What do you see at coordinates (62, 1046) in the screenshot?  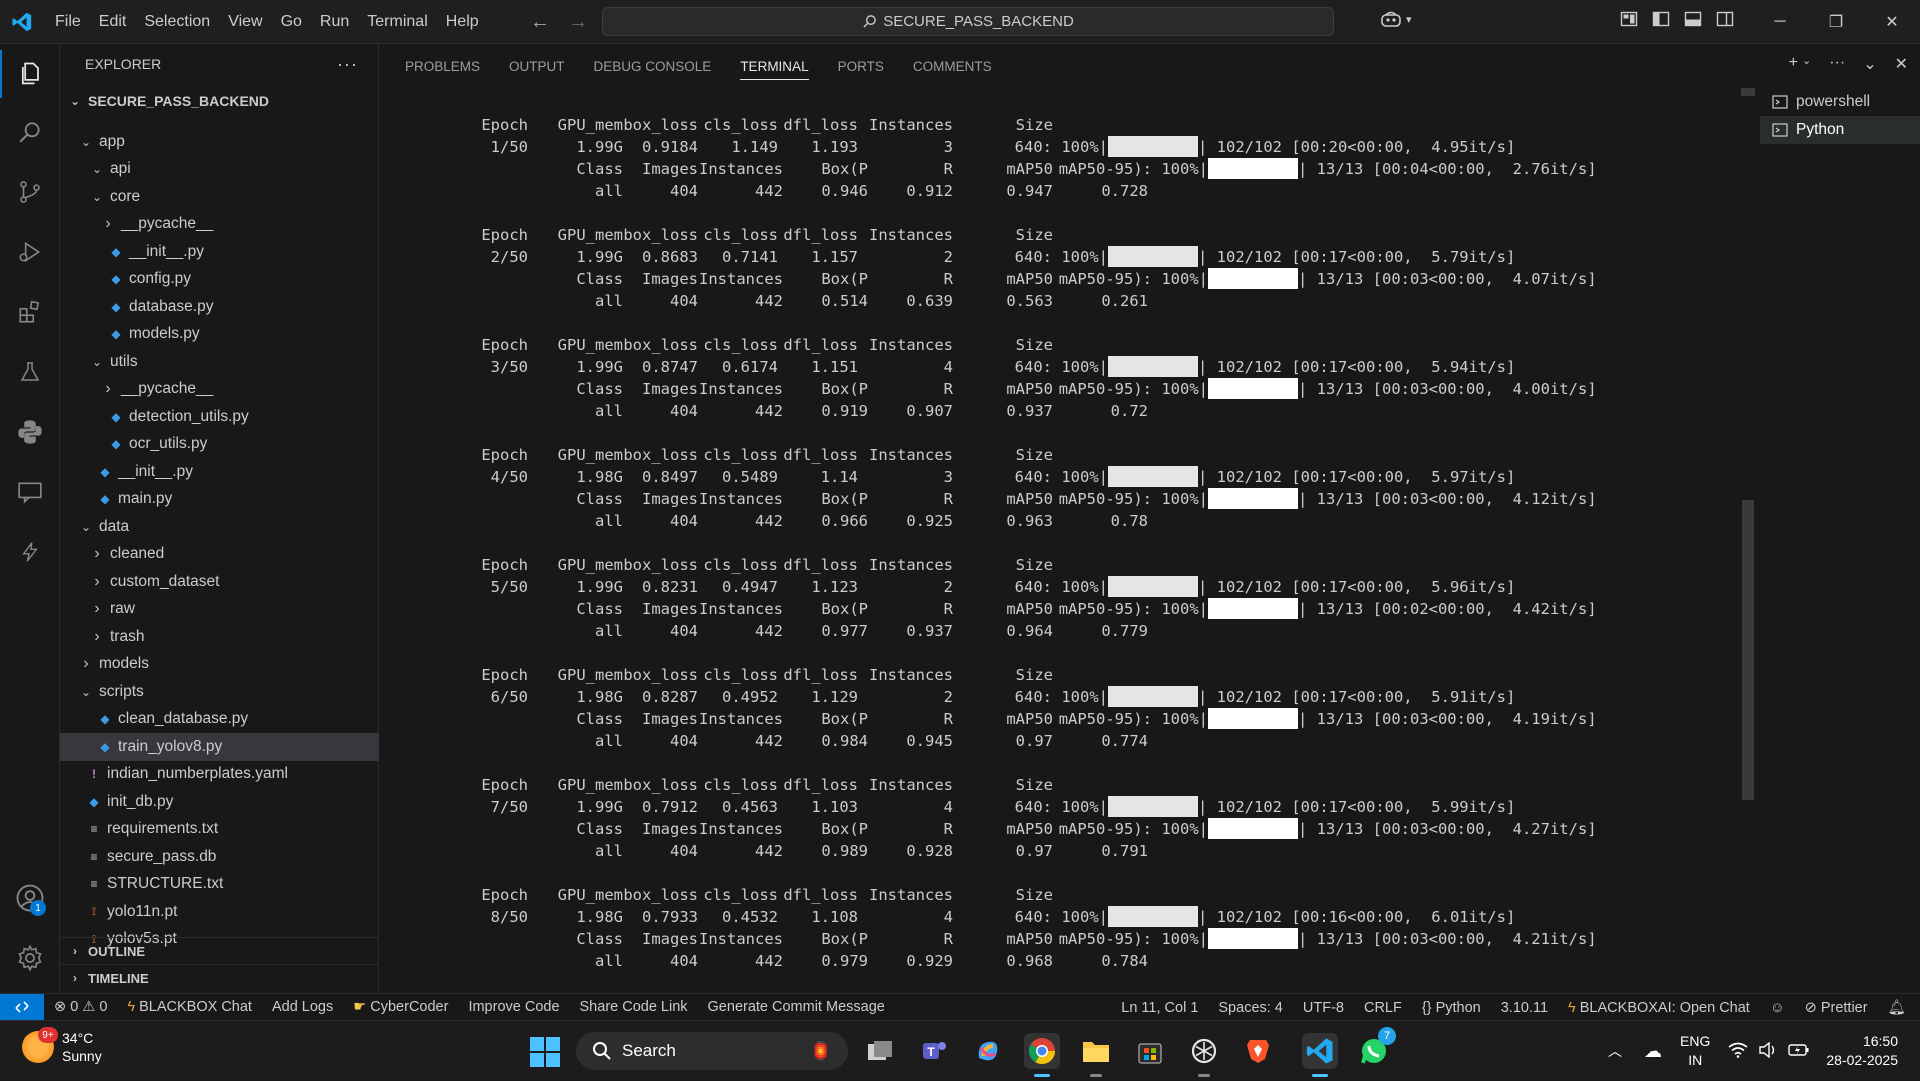 I see `weather-widget: 9+ 34°C Sunny` at bounding box center [62, 1046].